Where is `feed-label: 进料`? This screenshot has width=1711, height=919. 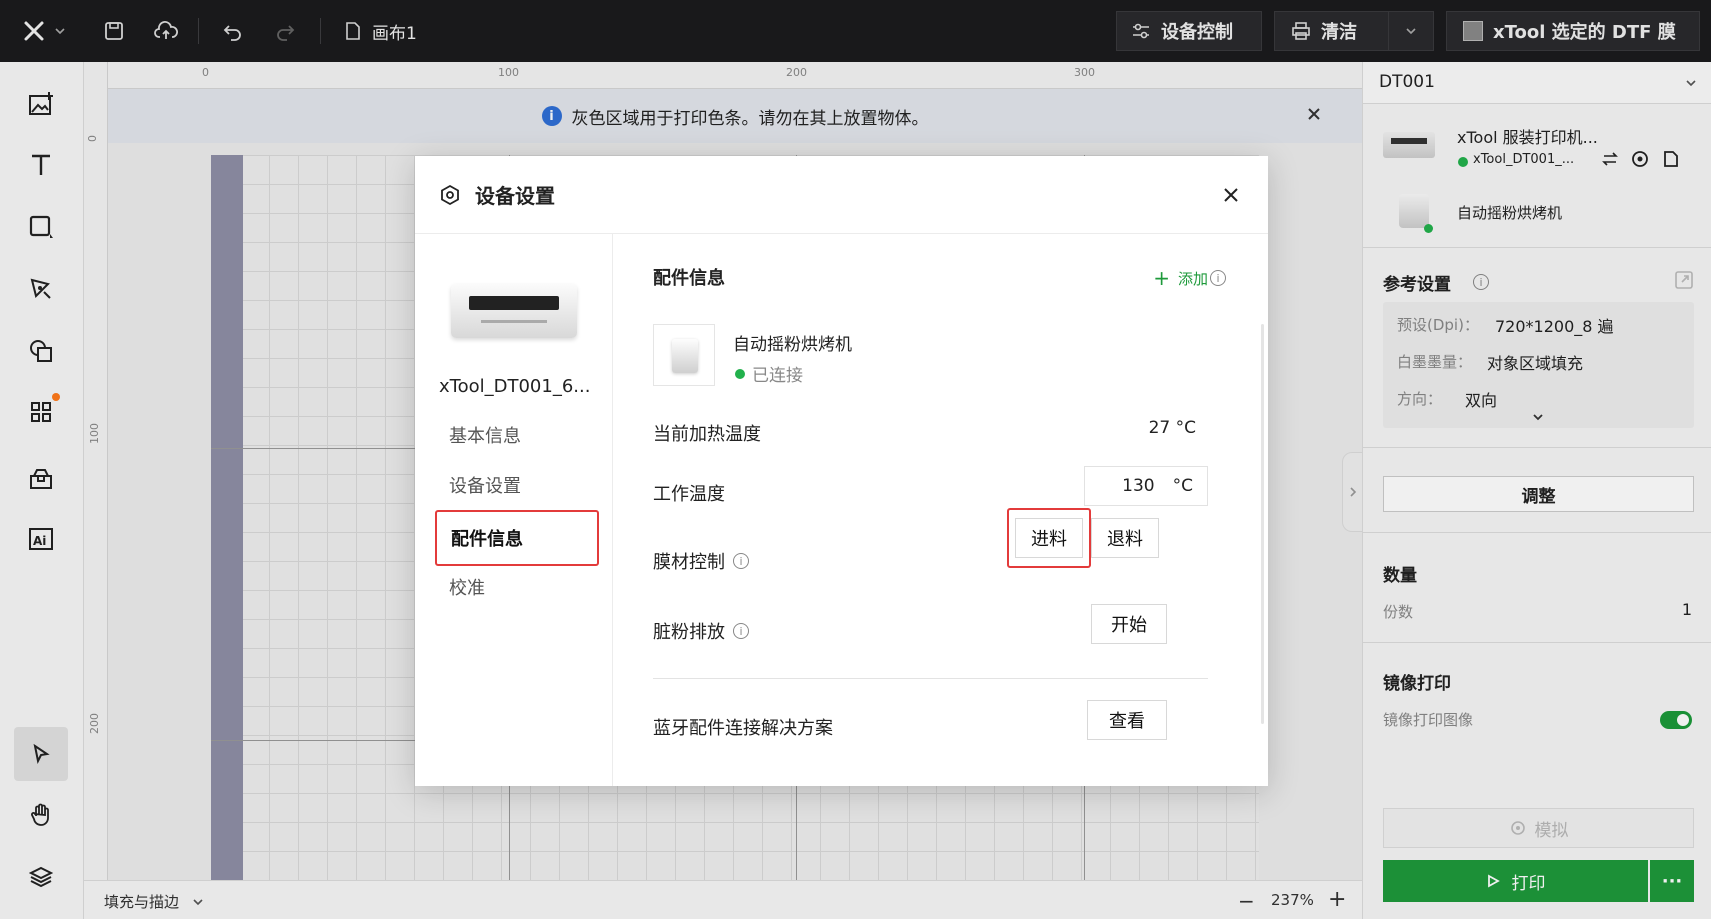 feed-label: 进料 is located at coordinates (1049, 539).